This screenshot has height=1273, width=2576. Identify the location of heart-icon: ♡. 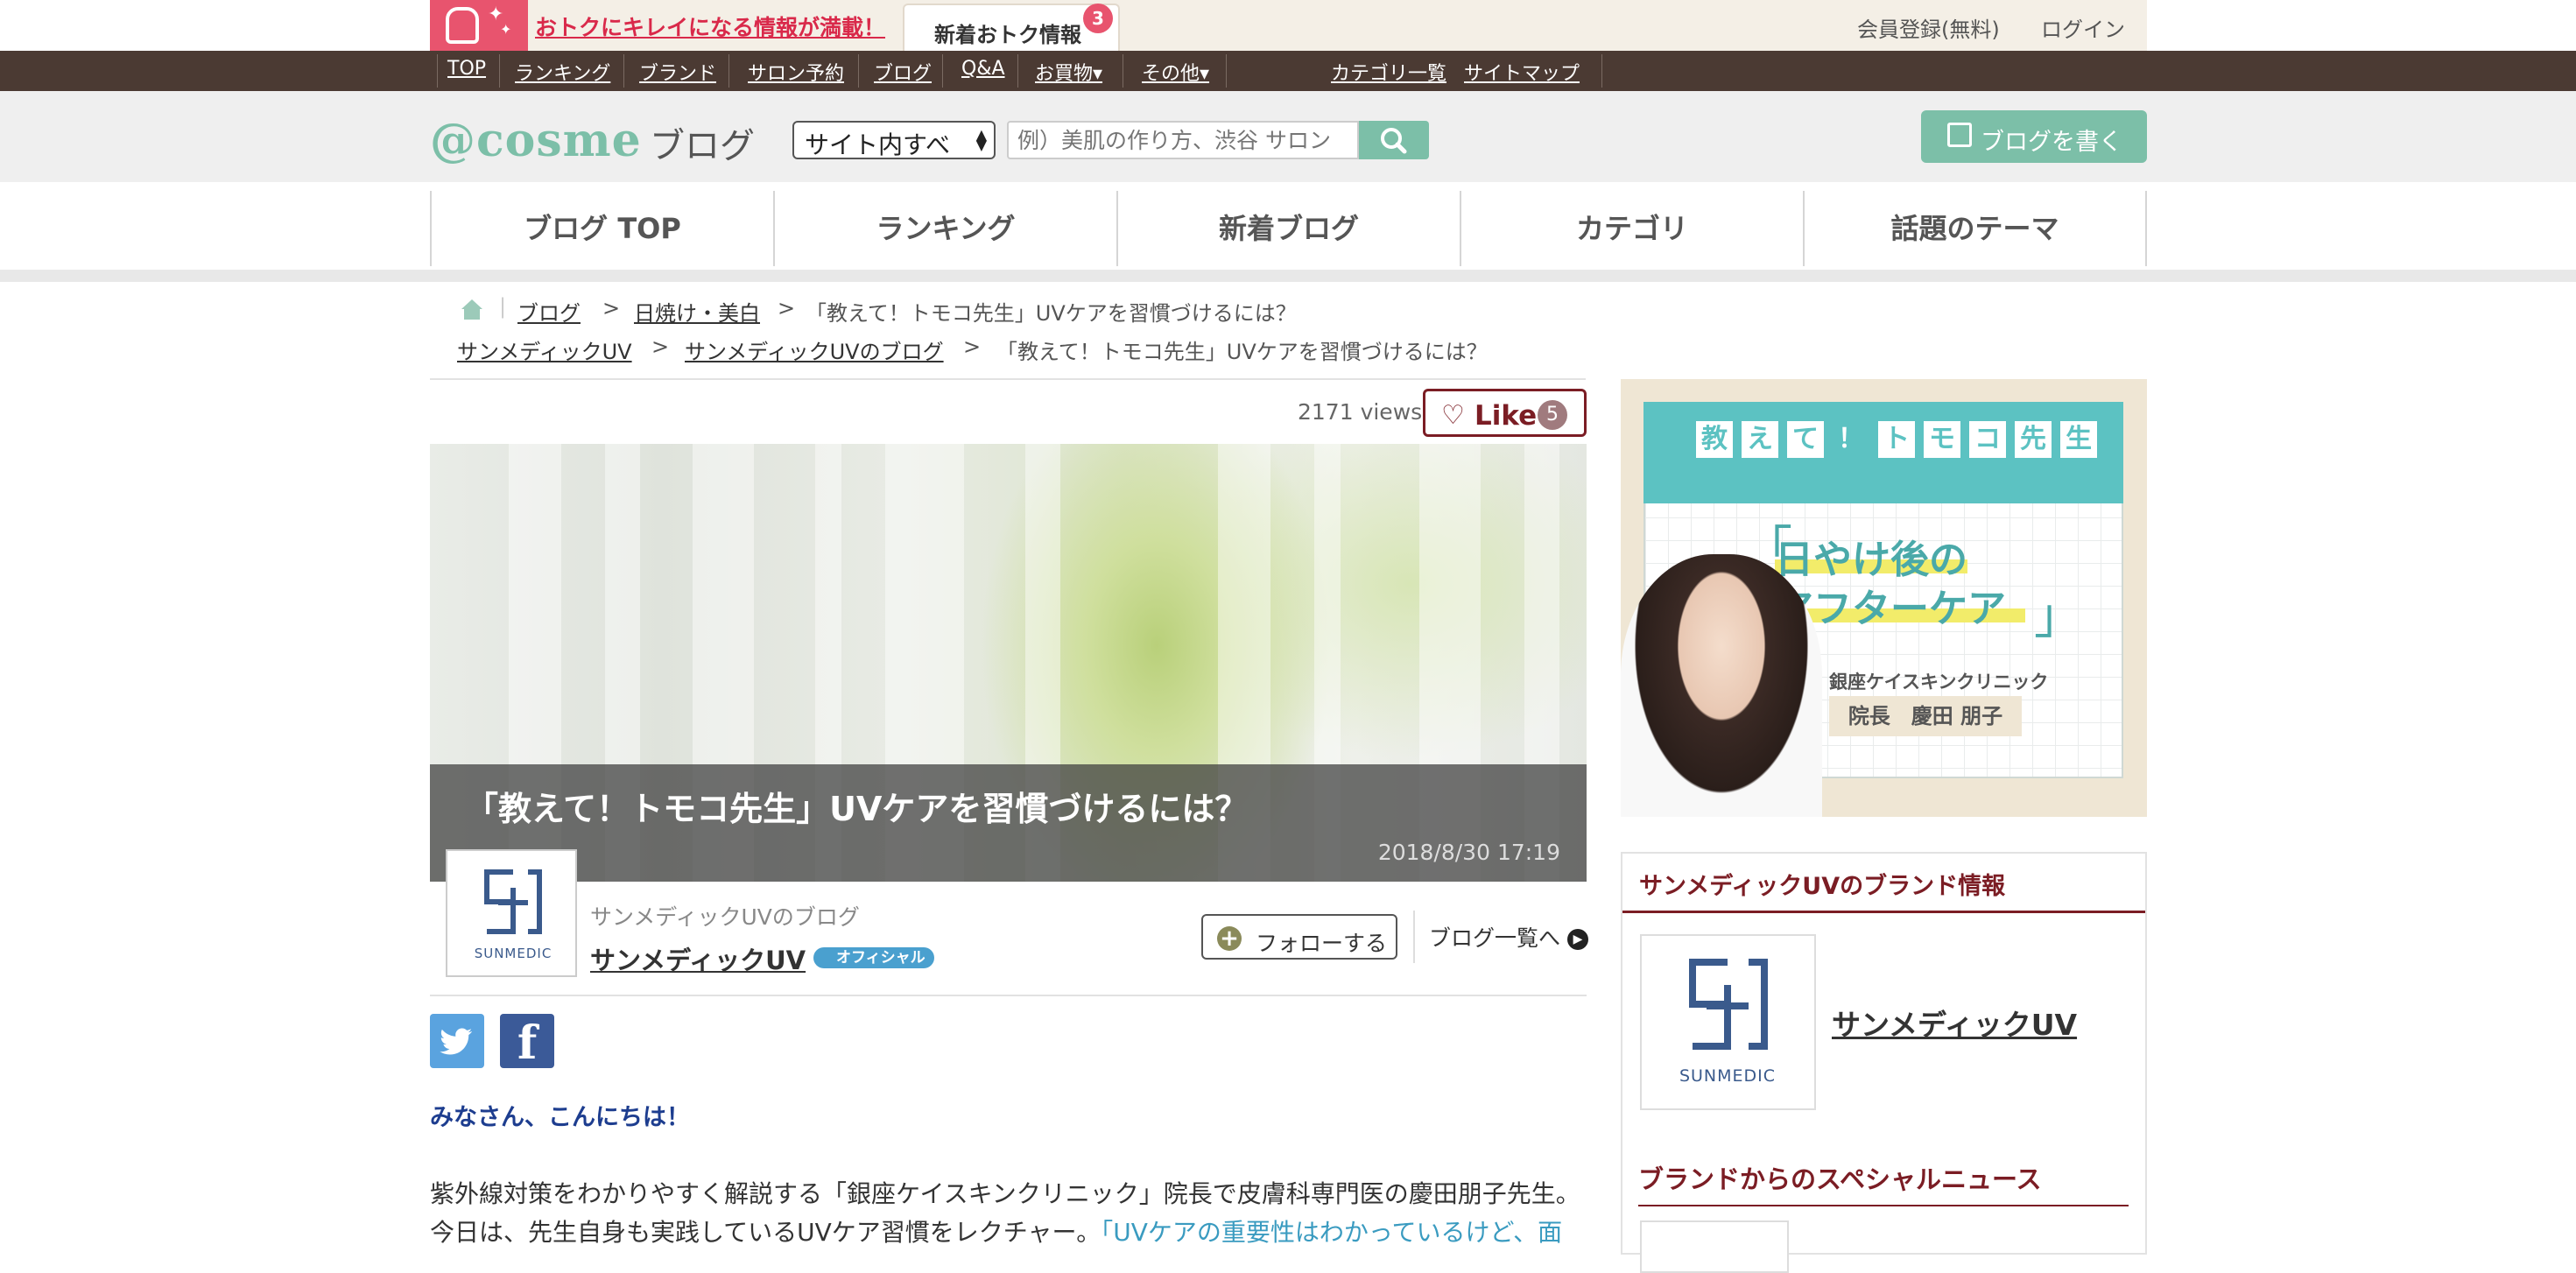
(1453, 415).